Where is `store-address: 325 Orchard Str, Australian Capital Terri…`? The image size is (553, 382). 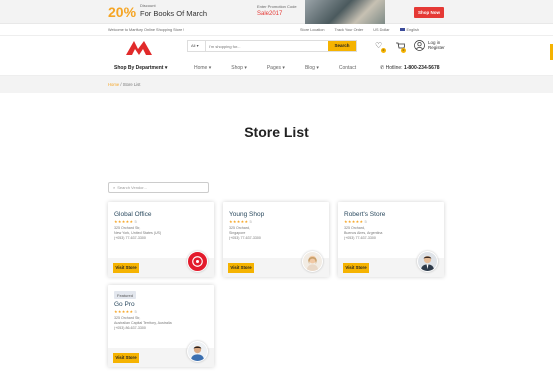
store-address: 325 Orchard Str, Australian Capital Terri… is located at coordinates (143, 323).